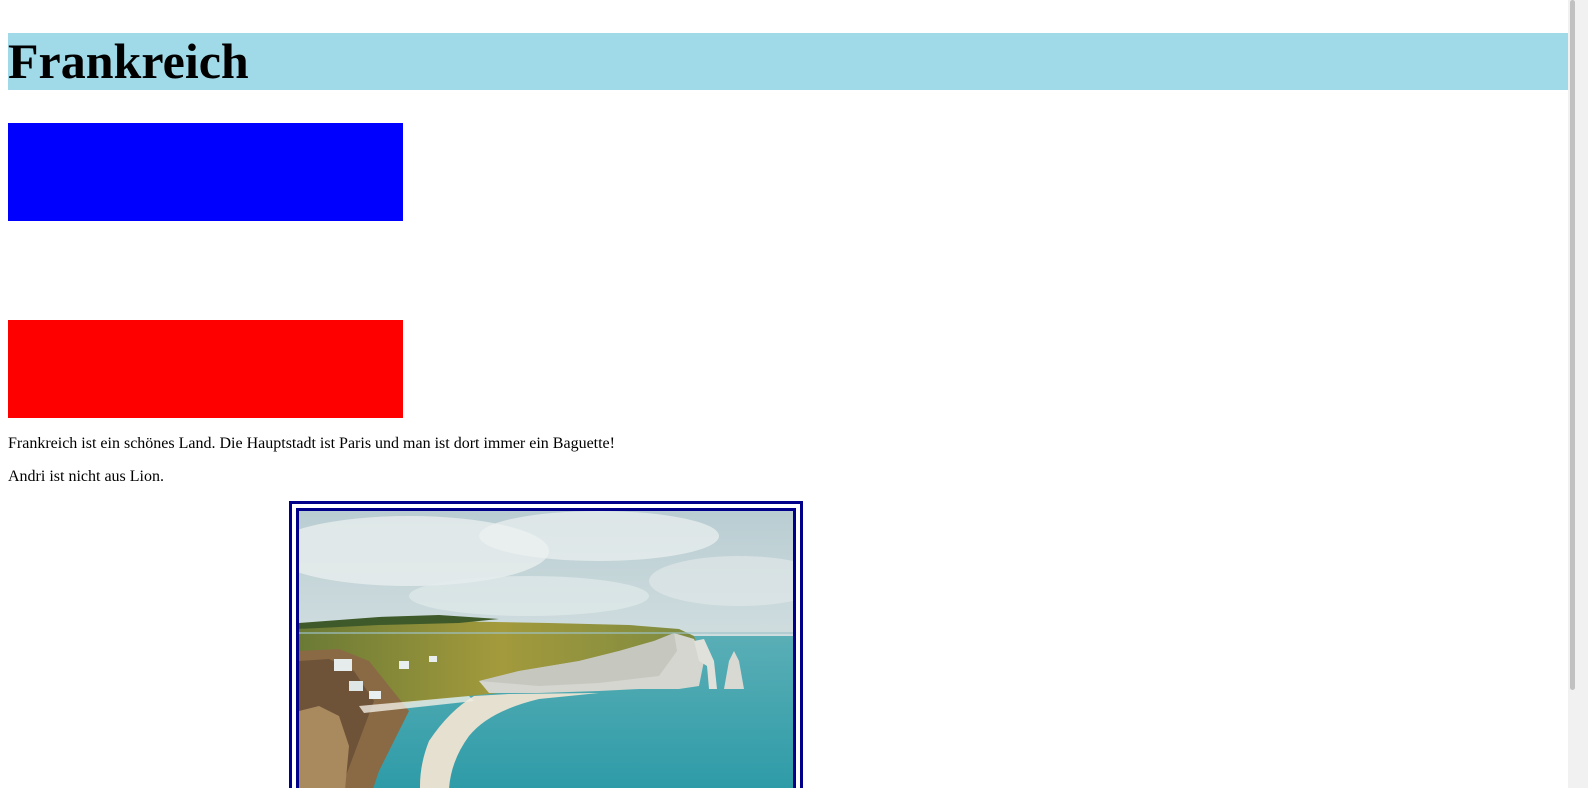 This screenshot has width=1588, height=788. I want to click on coast-photo, so click(546, 649).